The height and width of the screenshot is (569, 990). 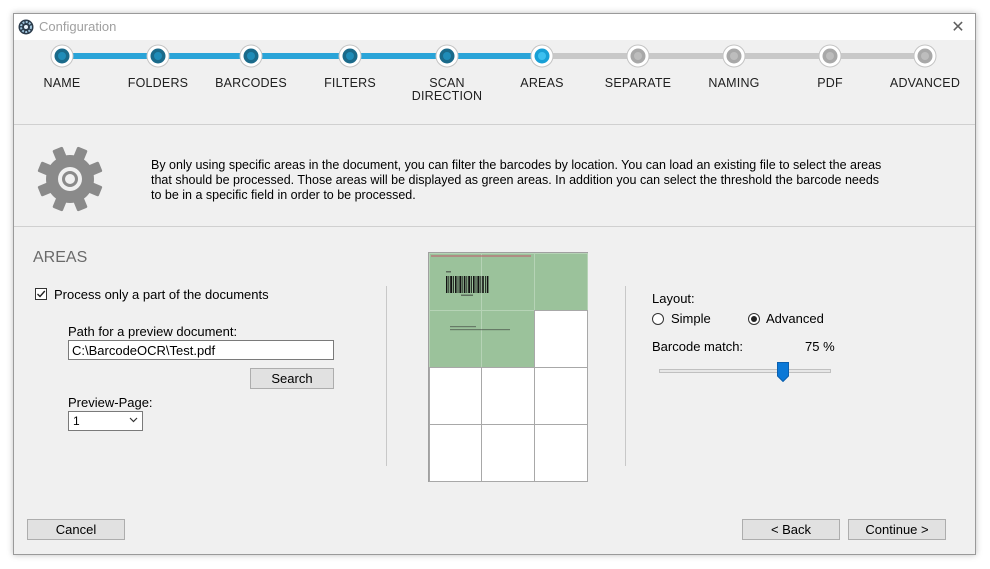 I want to click on slider-handle, so click(x=783, y=372).